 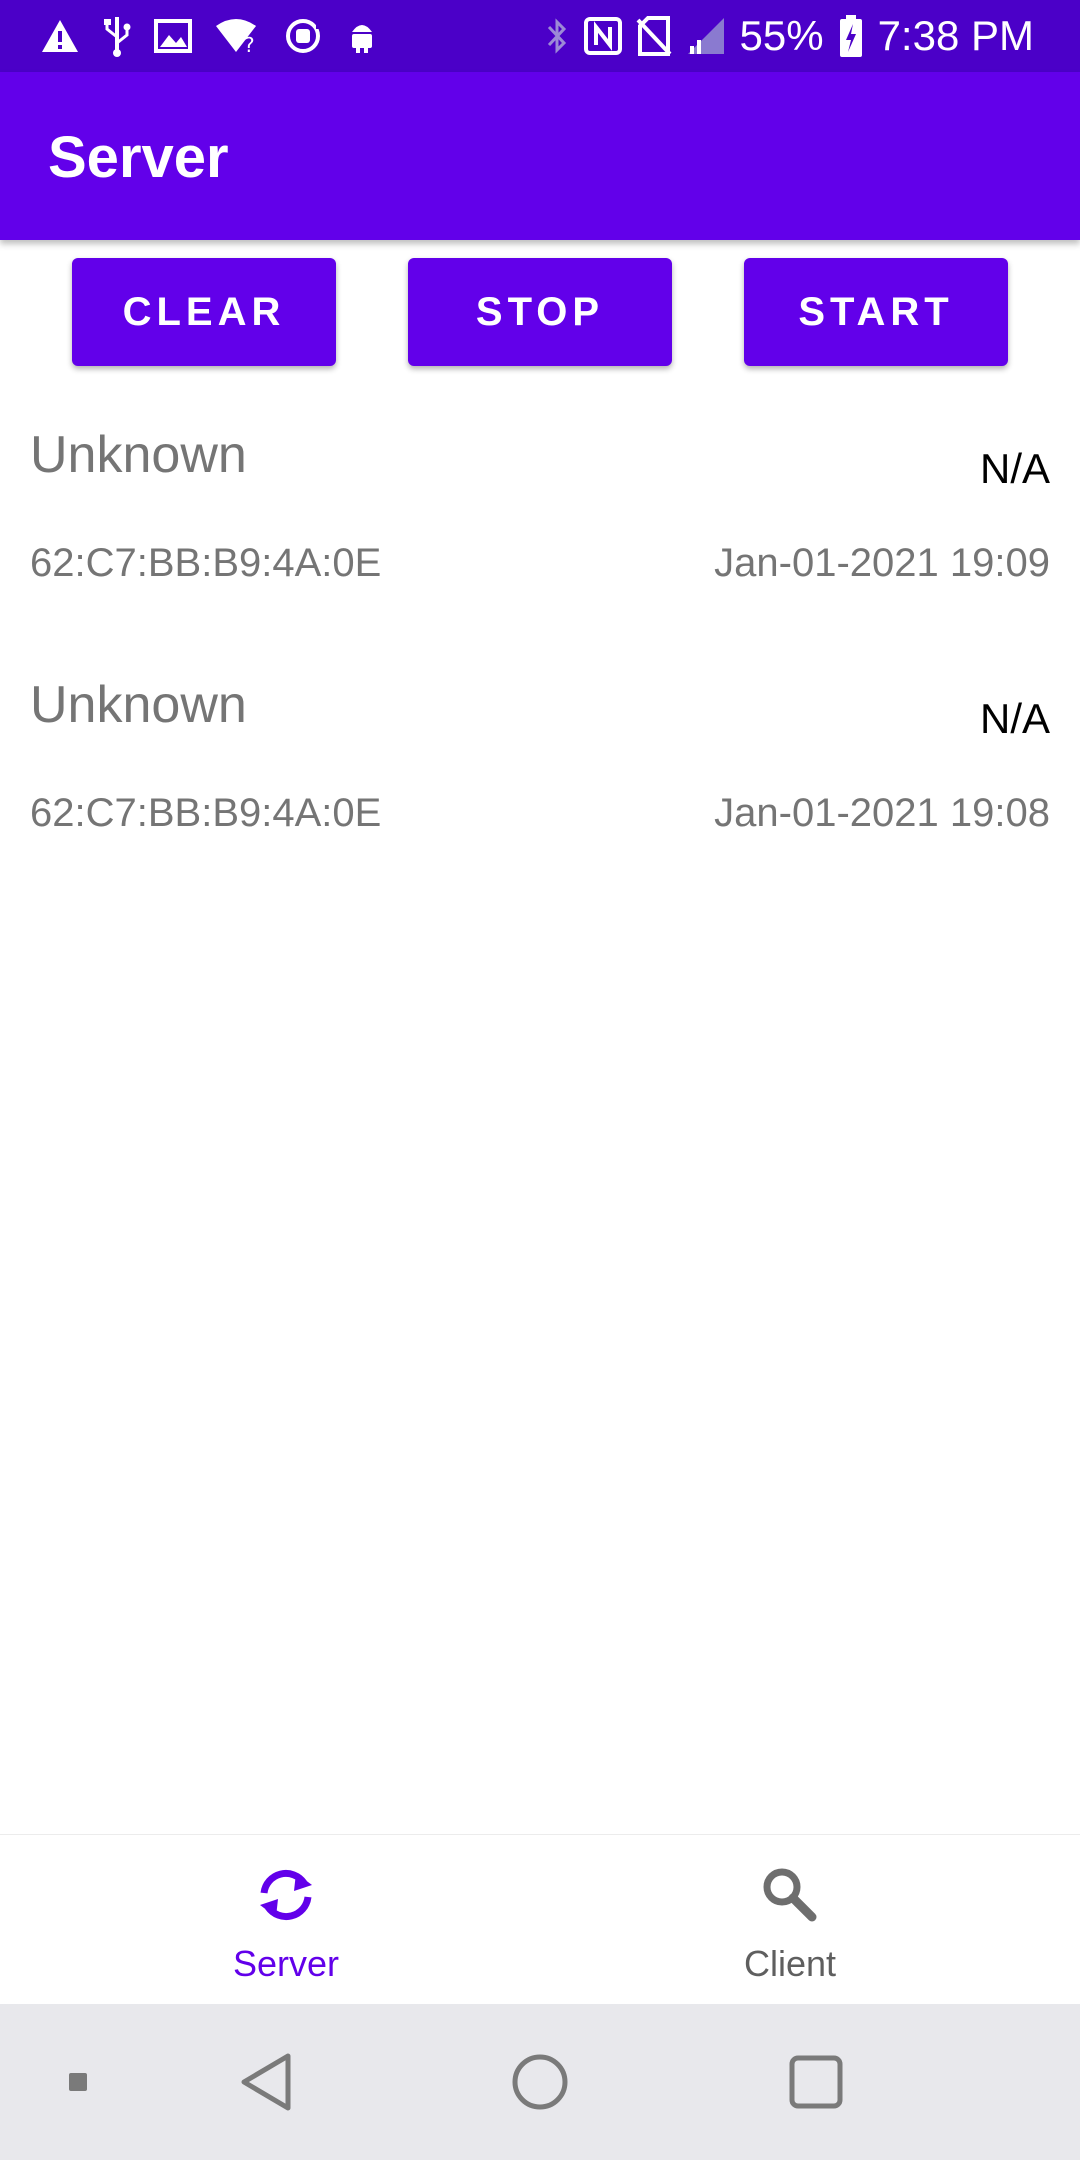 I want to click on wifi-question-icon: ?, so click(x=236, y=36).